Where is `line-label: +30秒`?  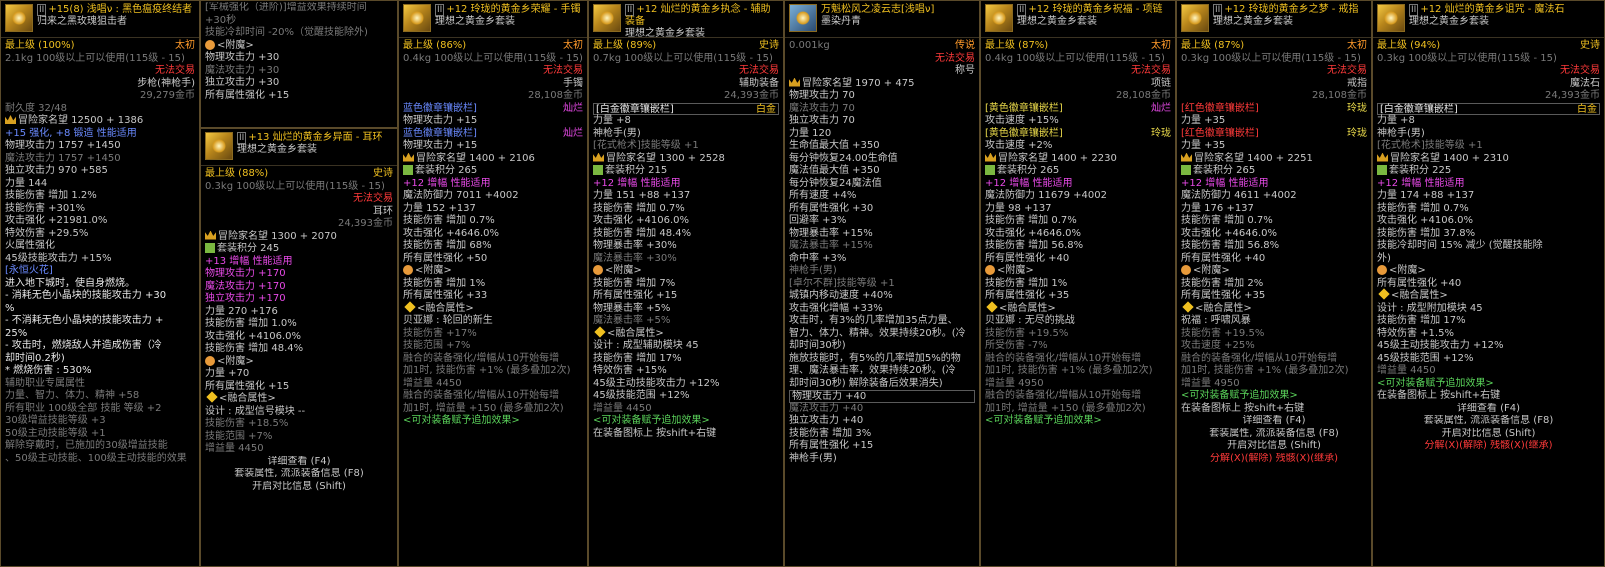
line-label: +30秒 is located at coordinates (221, 20).